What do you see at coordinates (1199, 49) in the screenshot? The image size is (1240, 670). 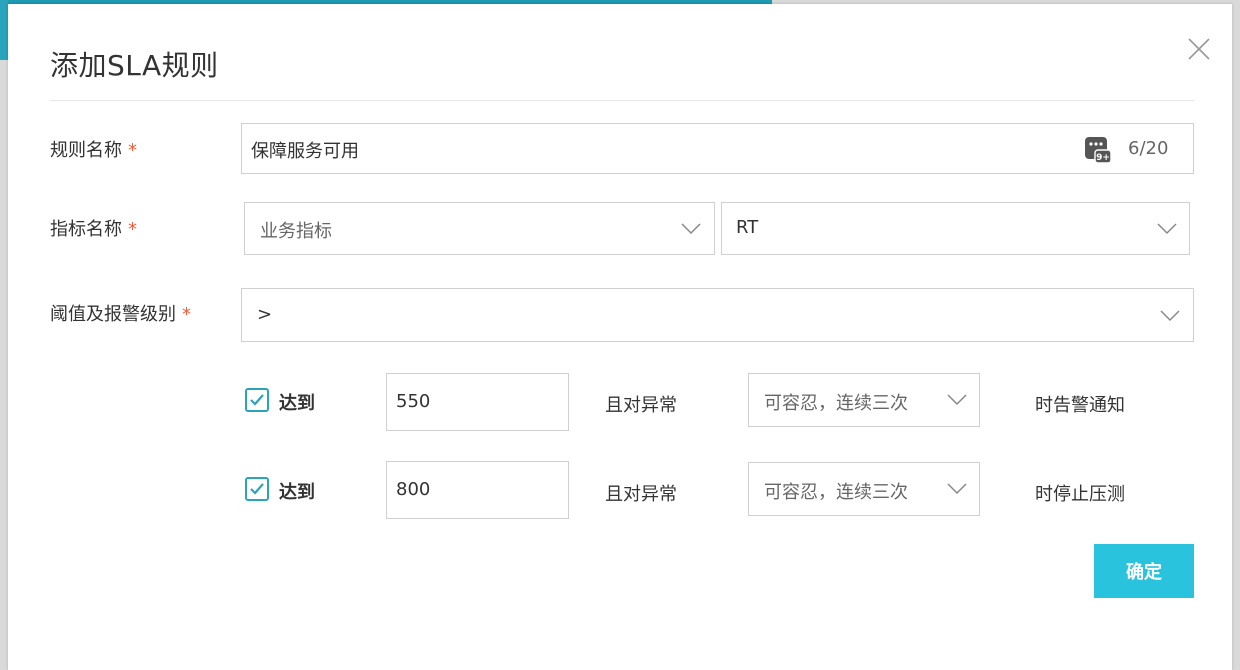 I see `close-icon` at bounding box center [1199, 49].